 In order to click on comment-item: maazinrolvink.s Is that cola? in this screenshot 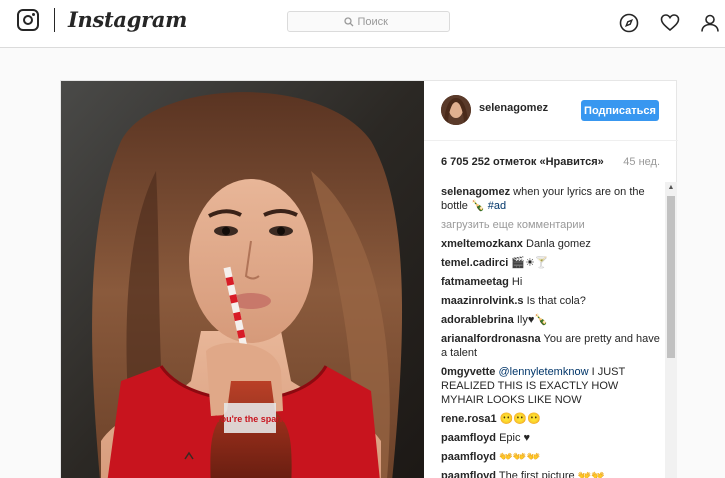, I will do `click(552, 301)`.